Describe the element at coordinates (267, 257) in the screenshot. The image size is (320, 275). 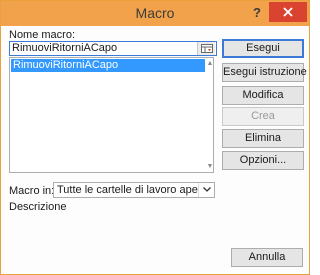
I see `cancel-button: Annulla` at that location.